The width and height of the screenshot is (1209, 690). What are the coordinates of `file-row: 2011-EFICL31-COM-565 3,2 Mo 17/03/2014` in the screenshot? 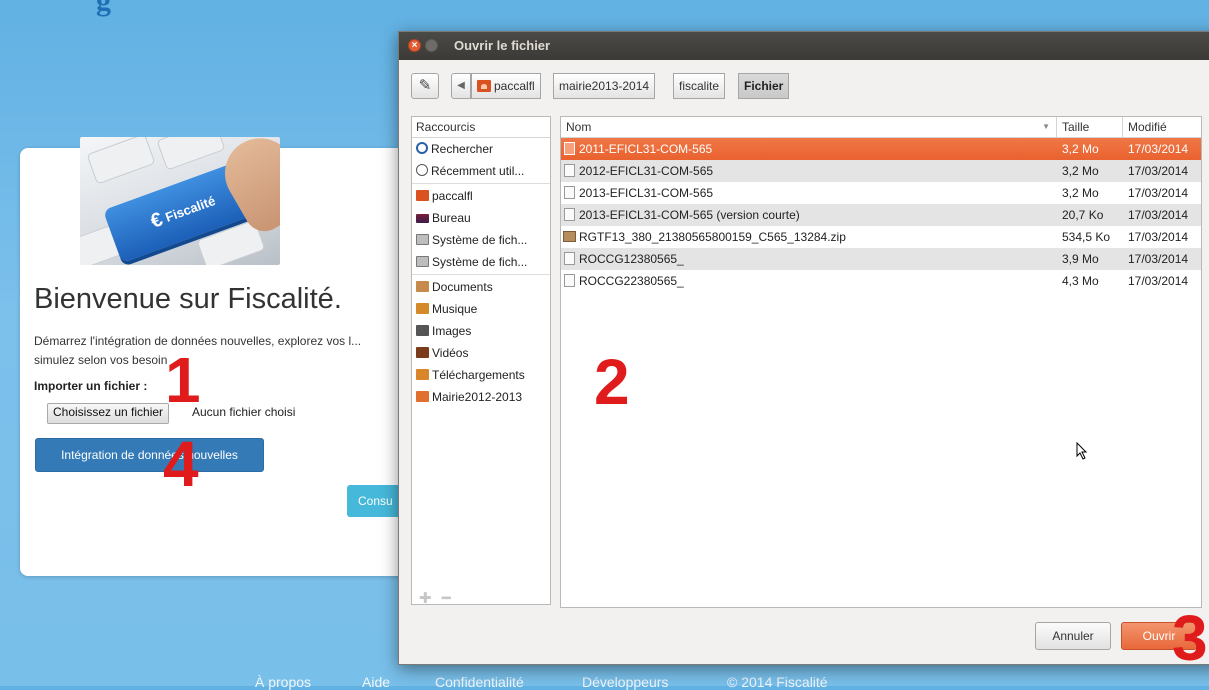 It's located at (881, 149).